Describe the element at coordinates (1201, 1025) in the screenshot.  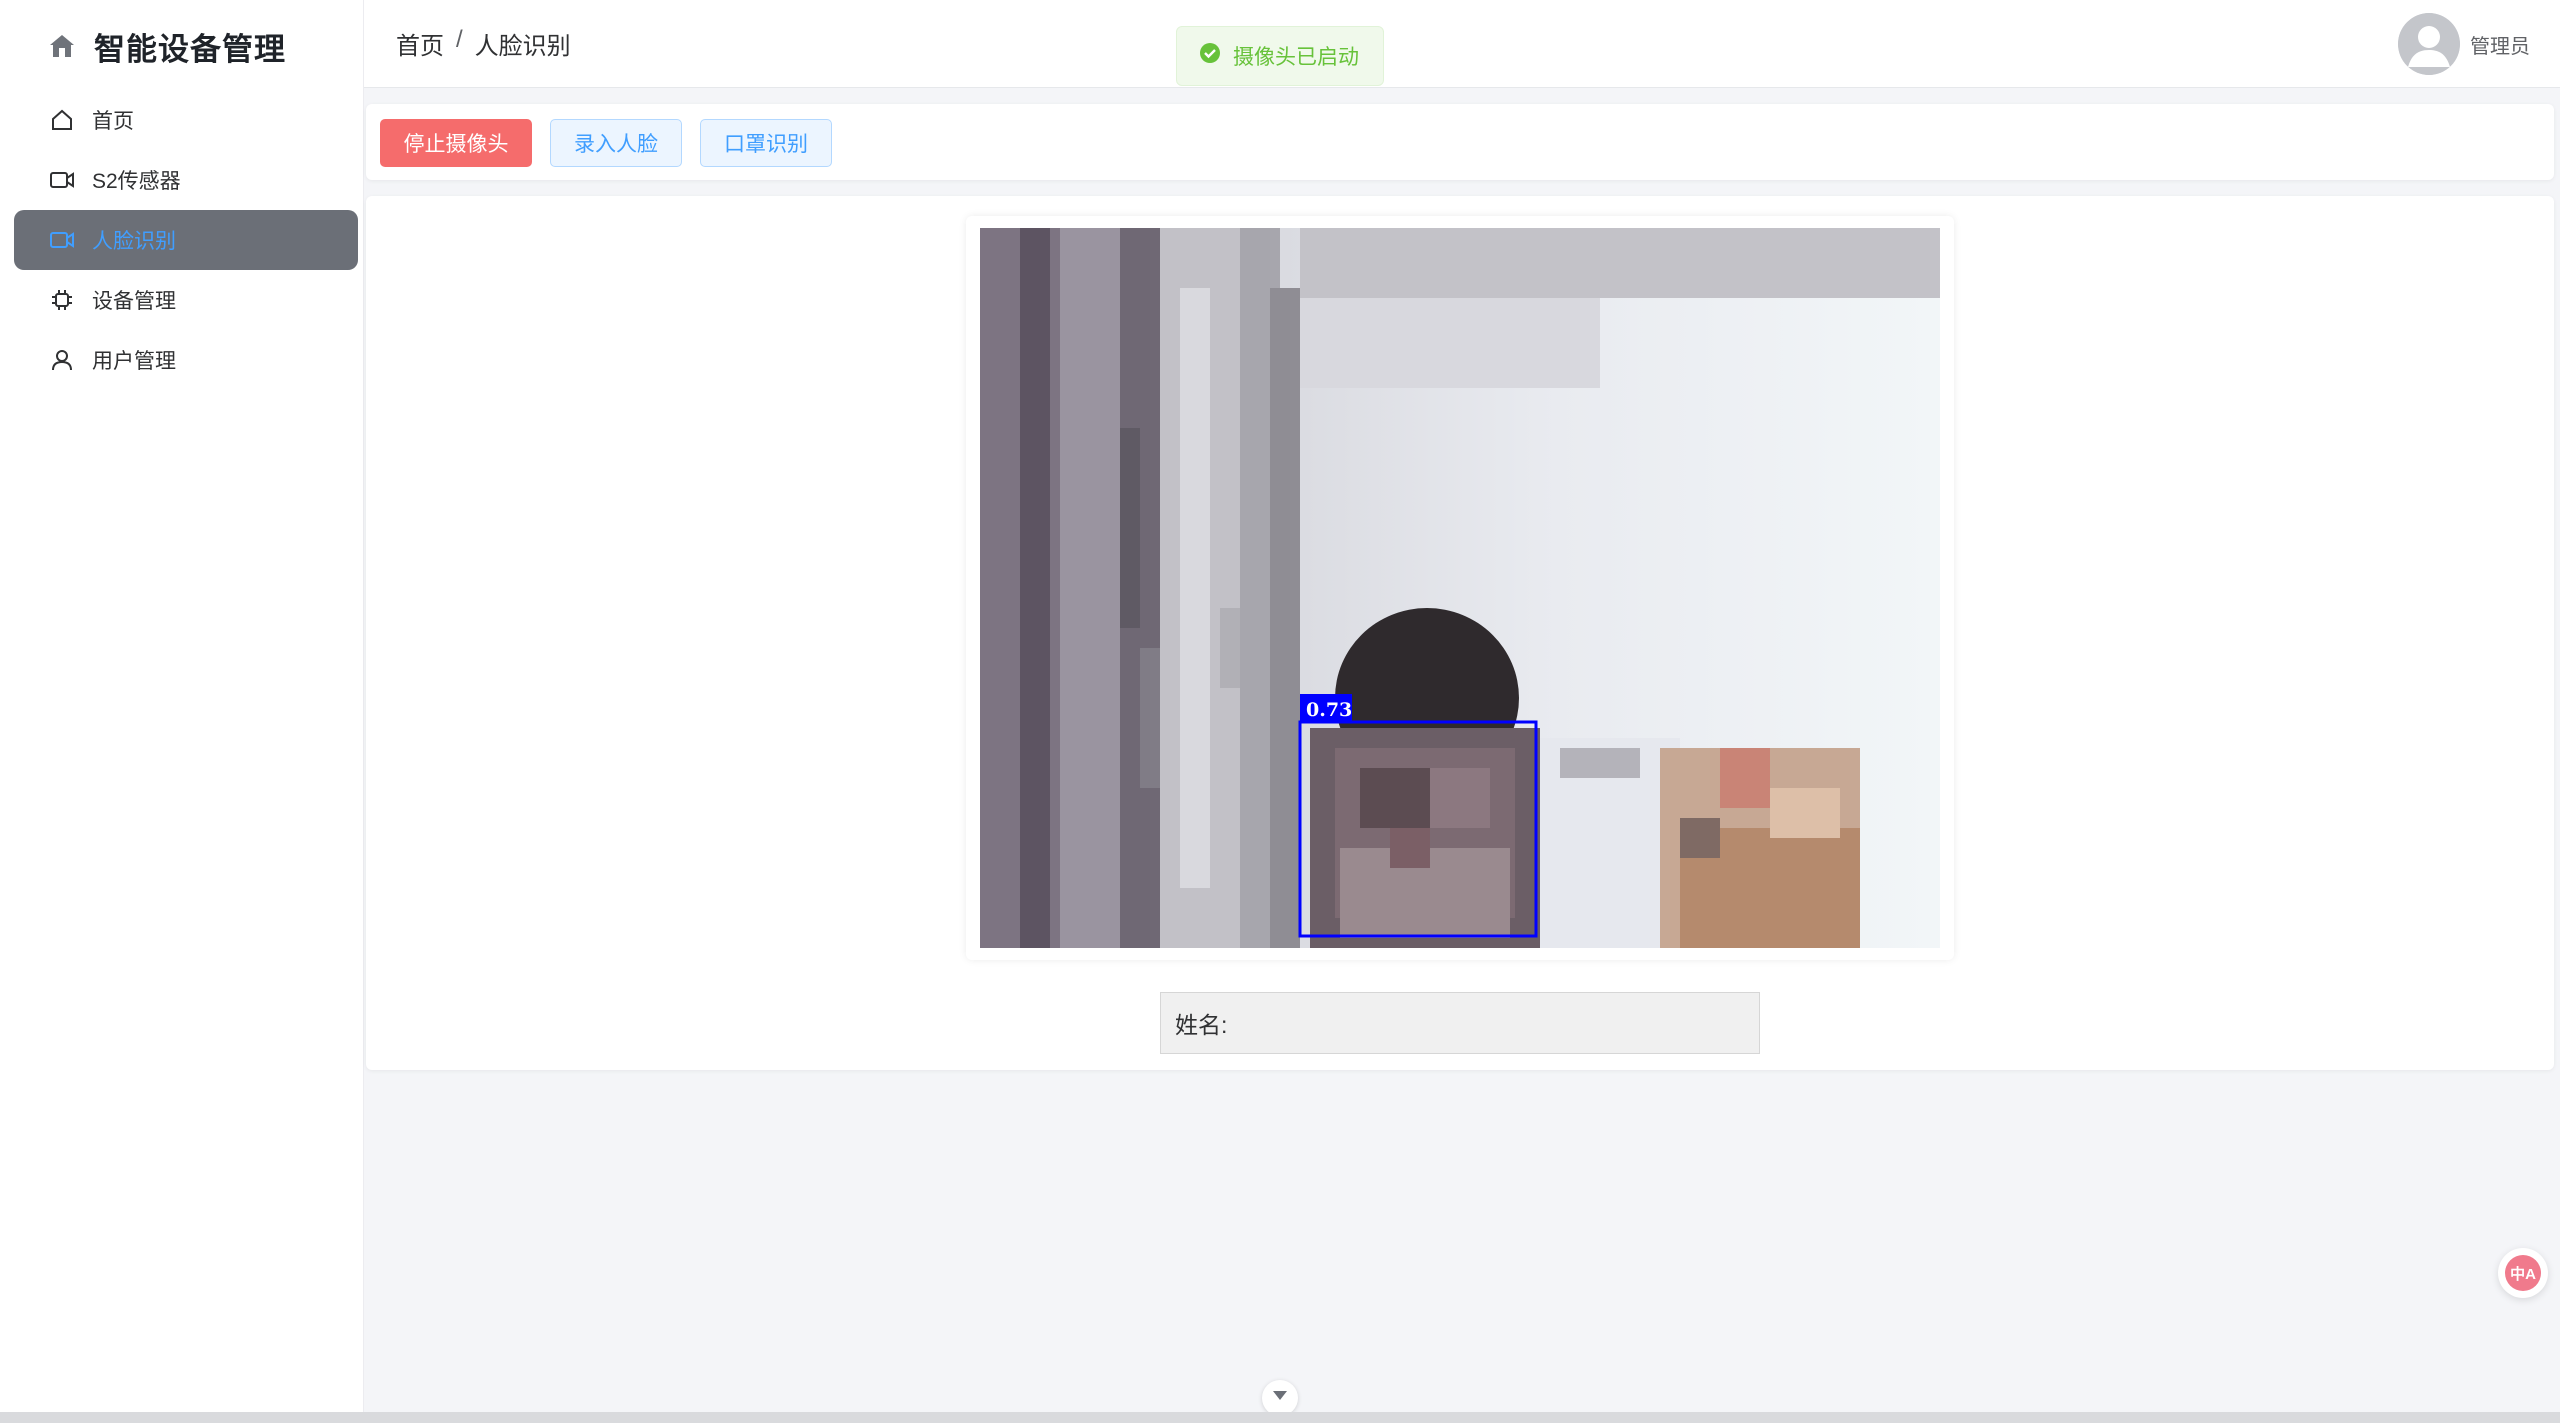
I see `name-field-label: 姓名:` at that location.